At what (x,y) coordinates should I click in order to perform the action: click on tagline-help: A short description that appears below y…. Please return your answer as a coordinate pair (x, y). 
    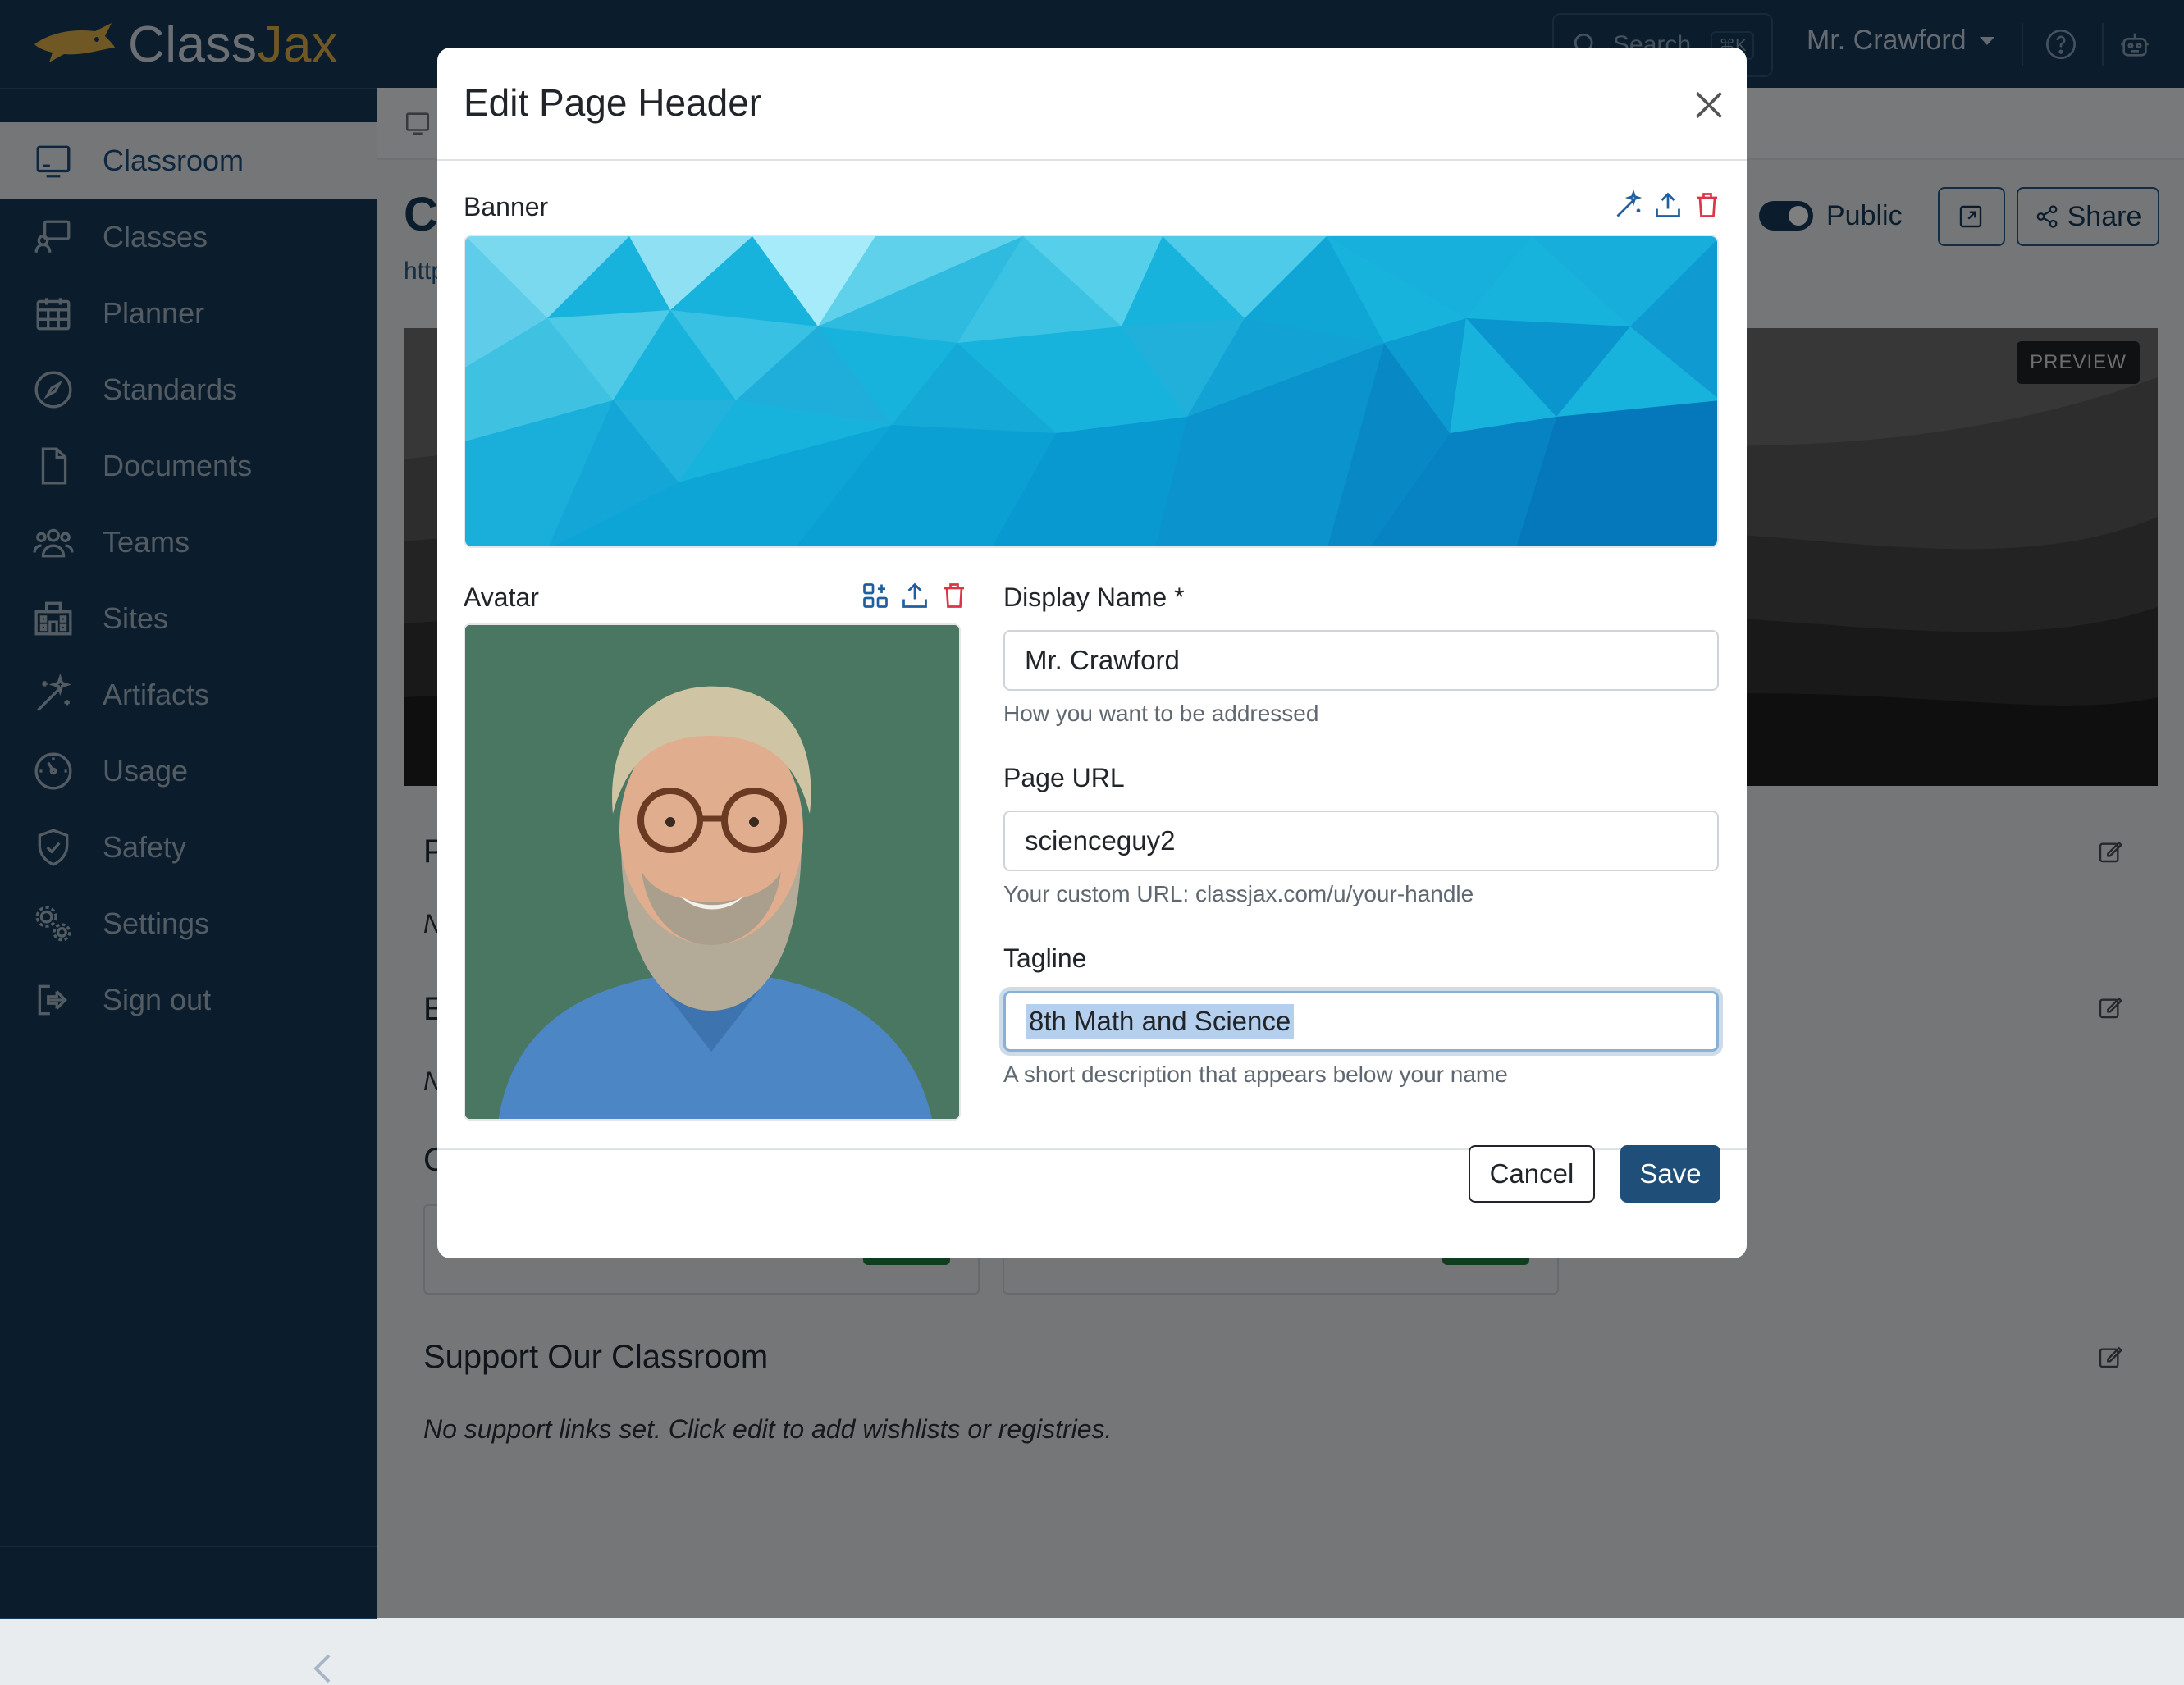
    Looking at the image, I should click on (1255, 1074).